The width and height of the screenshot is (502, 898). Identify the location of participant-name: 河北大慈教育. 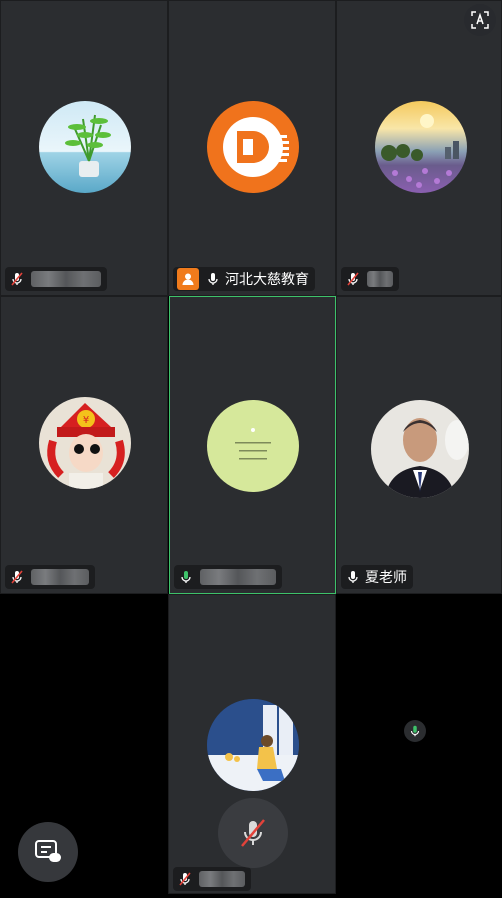
(267, 280).